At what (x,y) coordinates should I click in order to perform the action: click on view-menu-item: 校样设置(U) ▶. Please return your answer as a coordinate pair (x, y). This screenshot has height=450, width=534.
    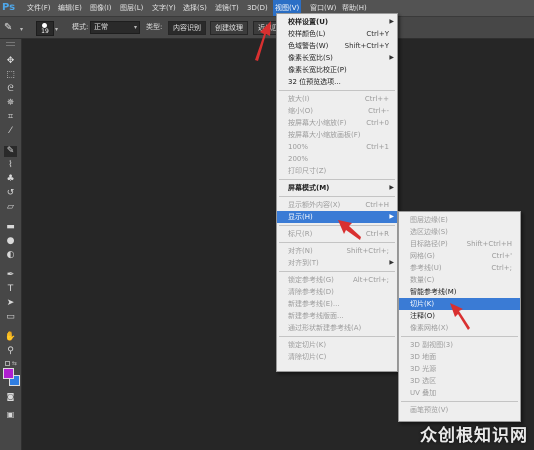
    Looking at the image, I should click on (337, 22).